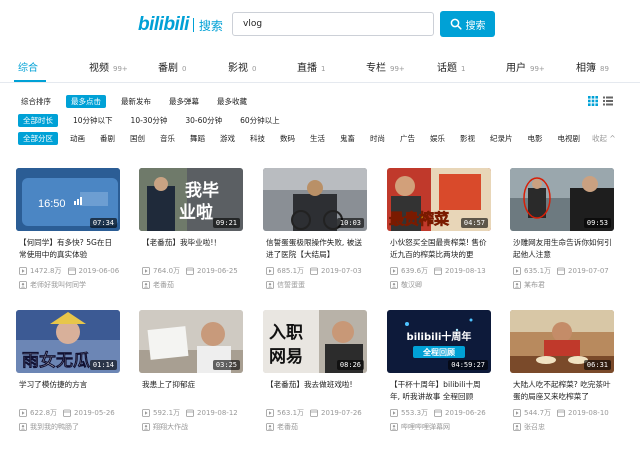  I want to click on video-thumbnail: 最贵榨菜 04:57, so click(439, 199).